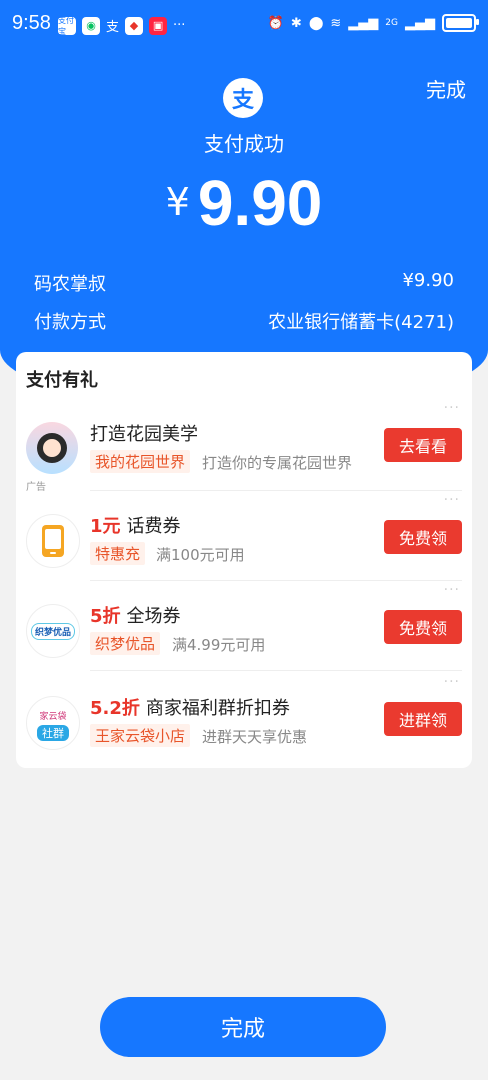  What do you see at coordinates (31, 23) in the screenshot?
I see `status-time: 9:58` at bounding box center [31, 23].